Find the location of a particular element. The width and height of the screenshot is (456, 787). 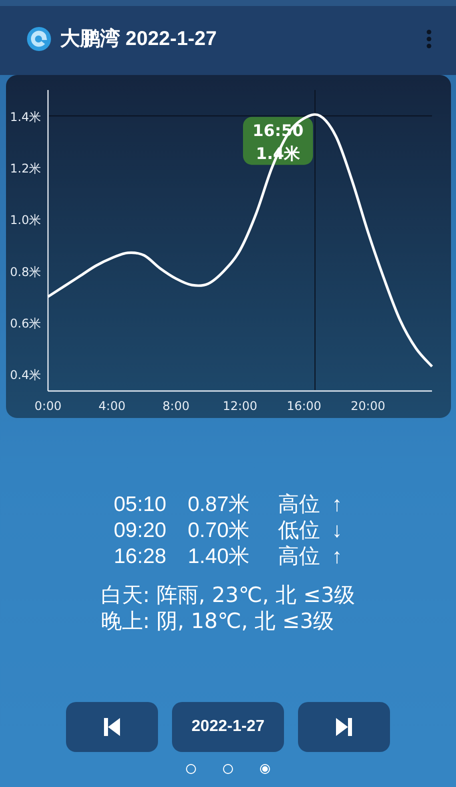

y-axis-label: 1.4米 is located at coordinates (25, 117).